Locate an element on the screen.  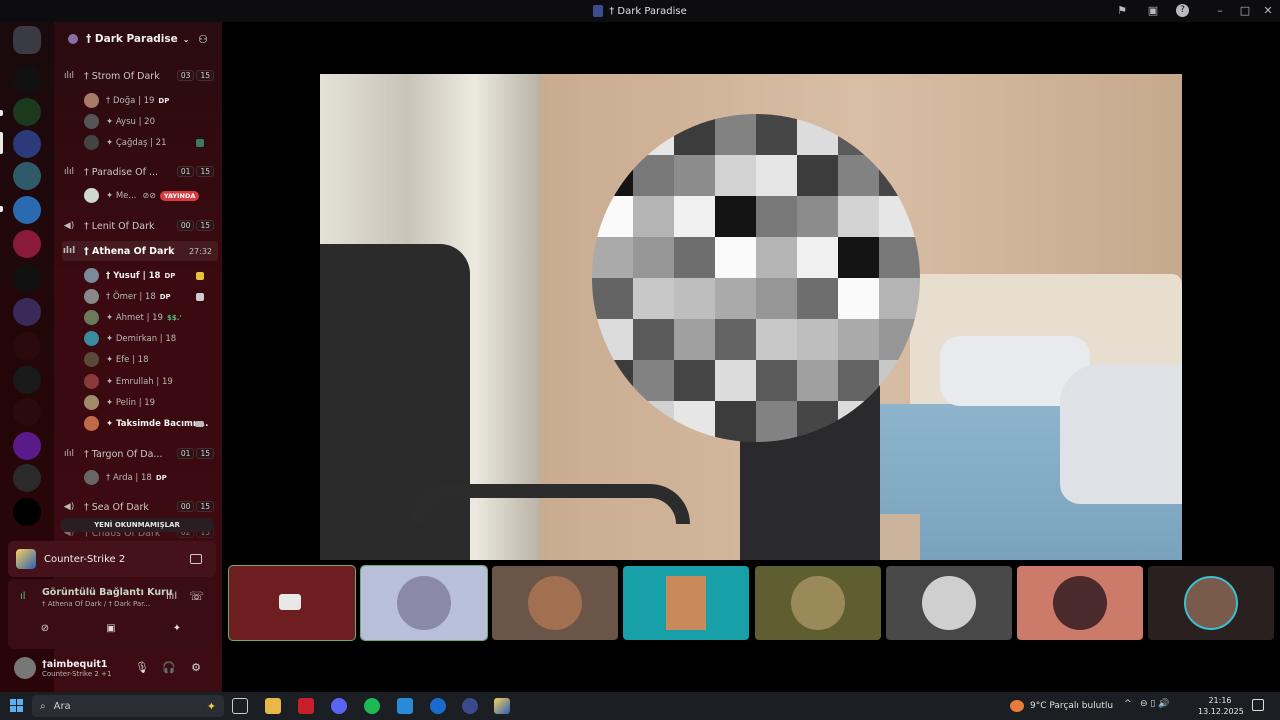
server-header: † Dark Paradise ⌄ ⚇ is located at coordinates (138, 39).